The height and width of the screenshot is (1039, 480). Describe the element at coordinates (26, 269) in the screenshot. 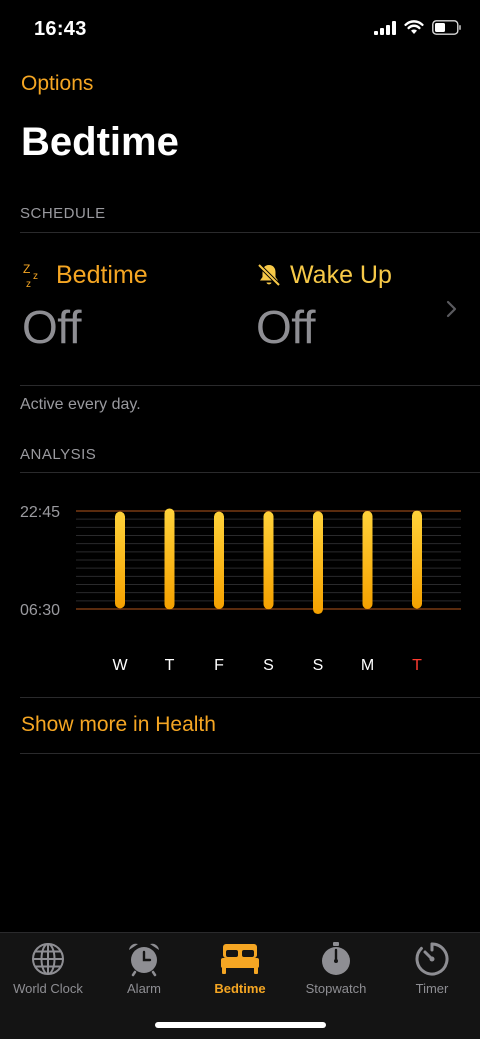

I see `svg-text: Z` at that location.